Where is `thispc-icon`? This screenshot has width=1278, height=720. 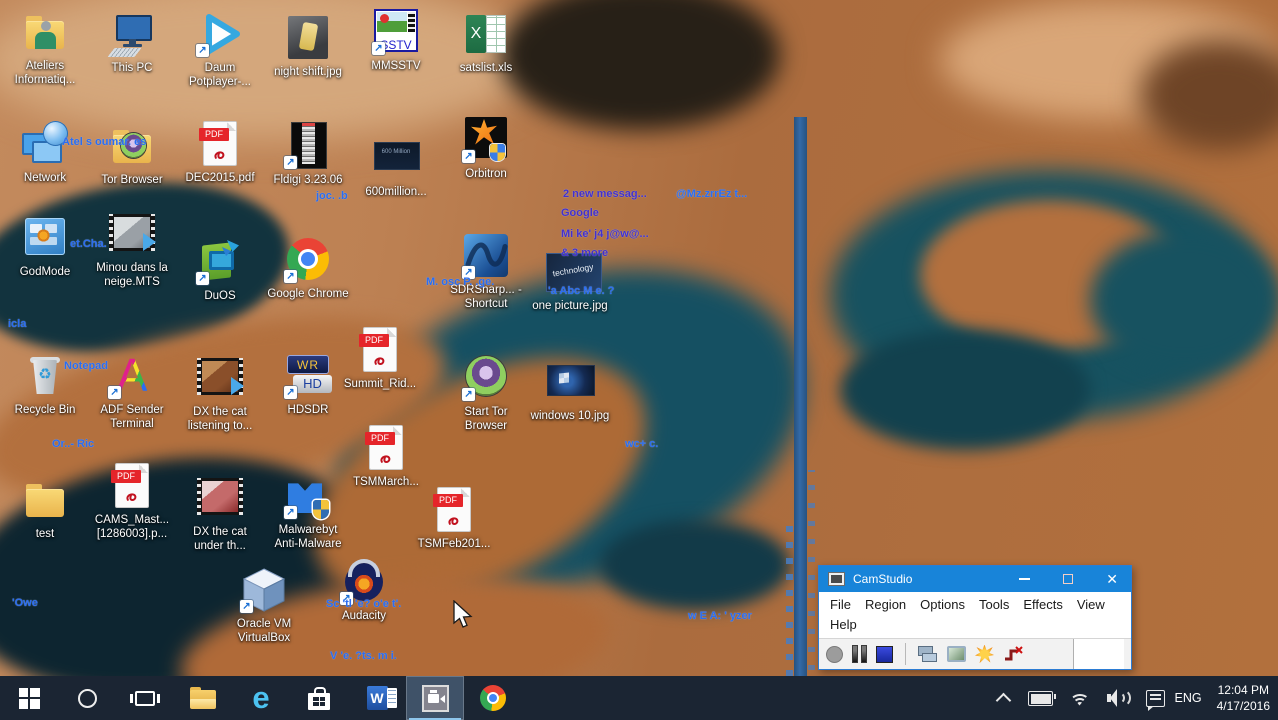
thispc-icon is located at coordinates (131, 34).